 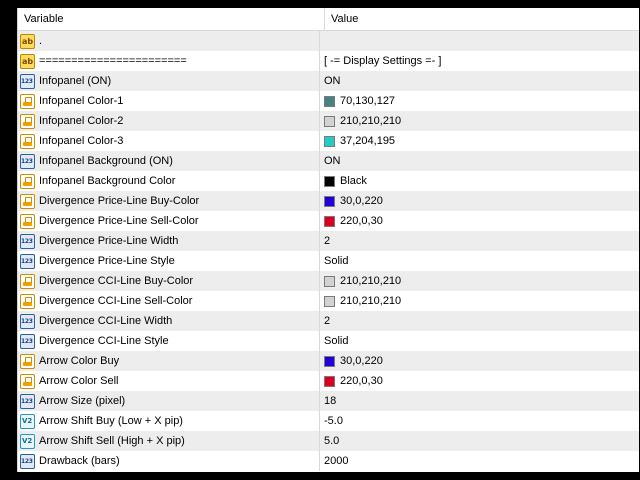 I want to click on value-cell: 18, so click(x=479, y=401).